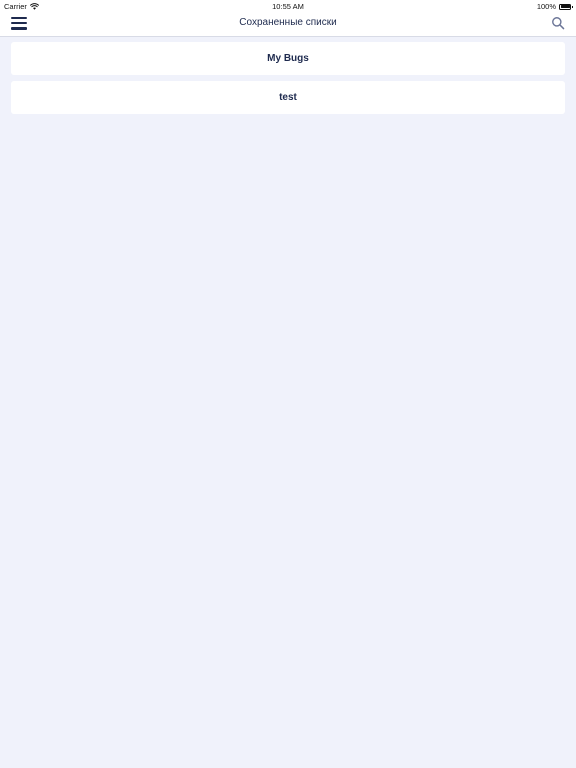  I want to click on battery-icon, so click(566, 6).